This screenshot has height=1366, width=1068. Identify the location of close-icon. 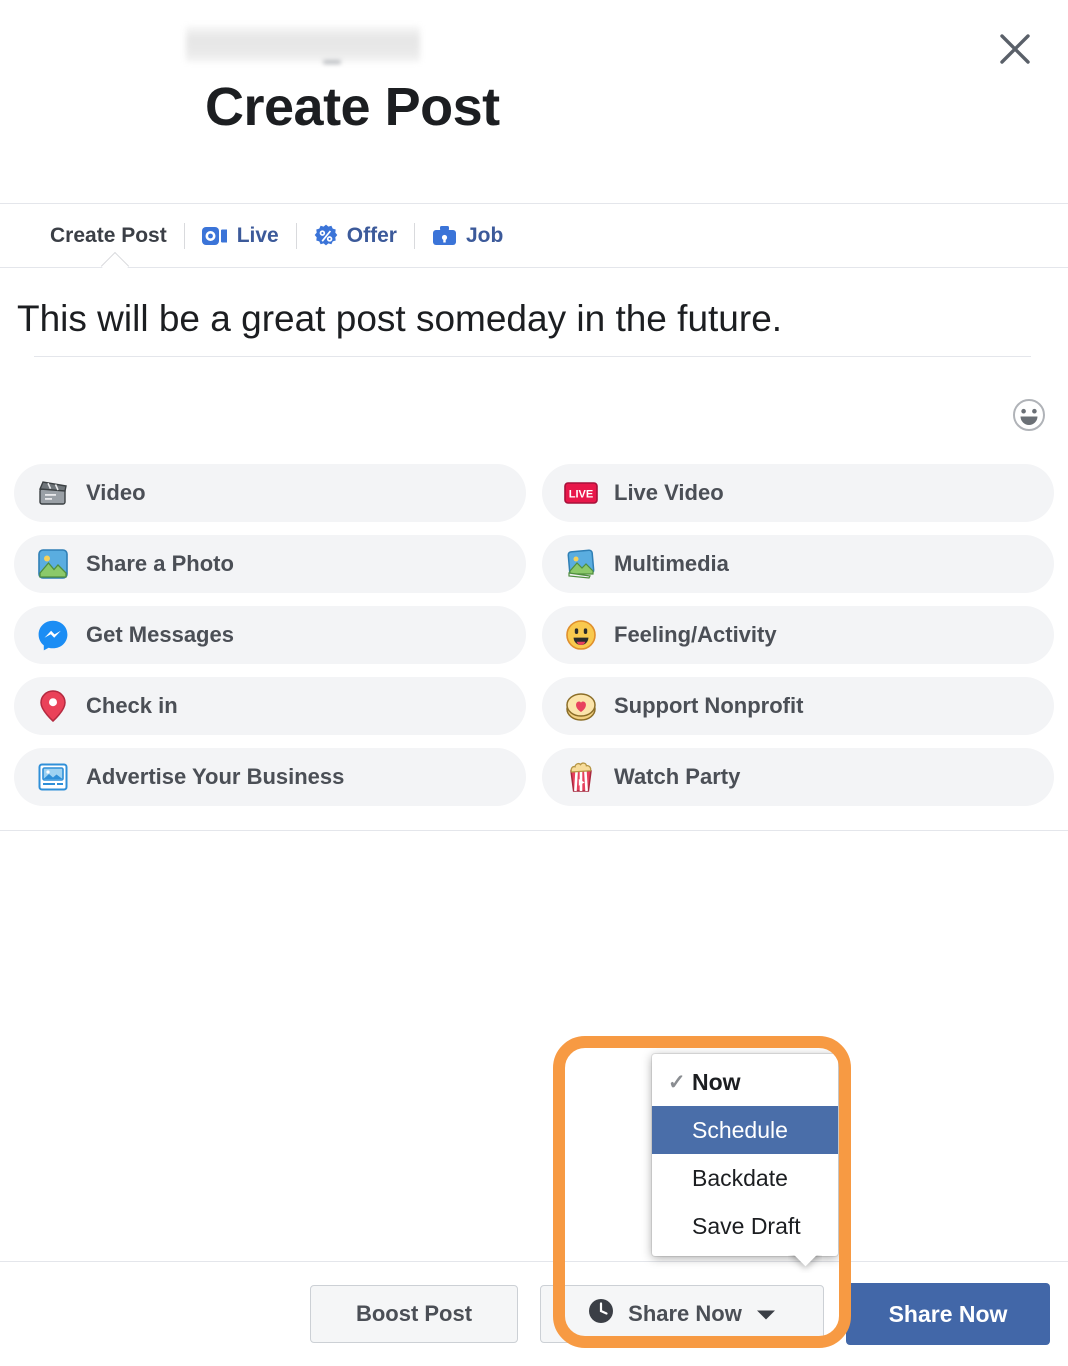
(1015, 49).